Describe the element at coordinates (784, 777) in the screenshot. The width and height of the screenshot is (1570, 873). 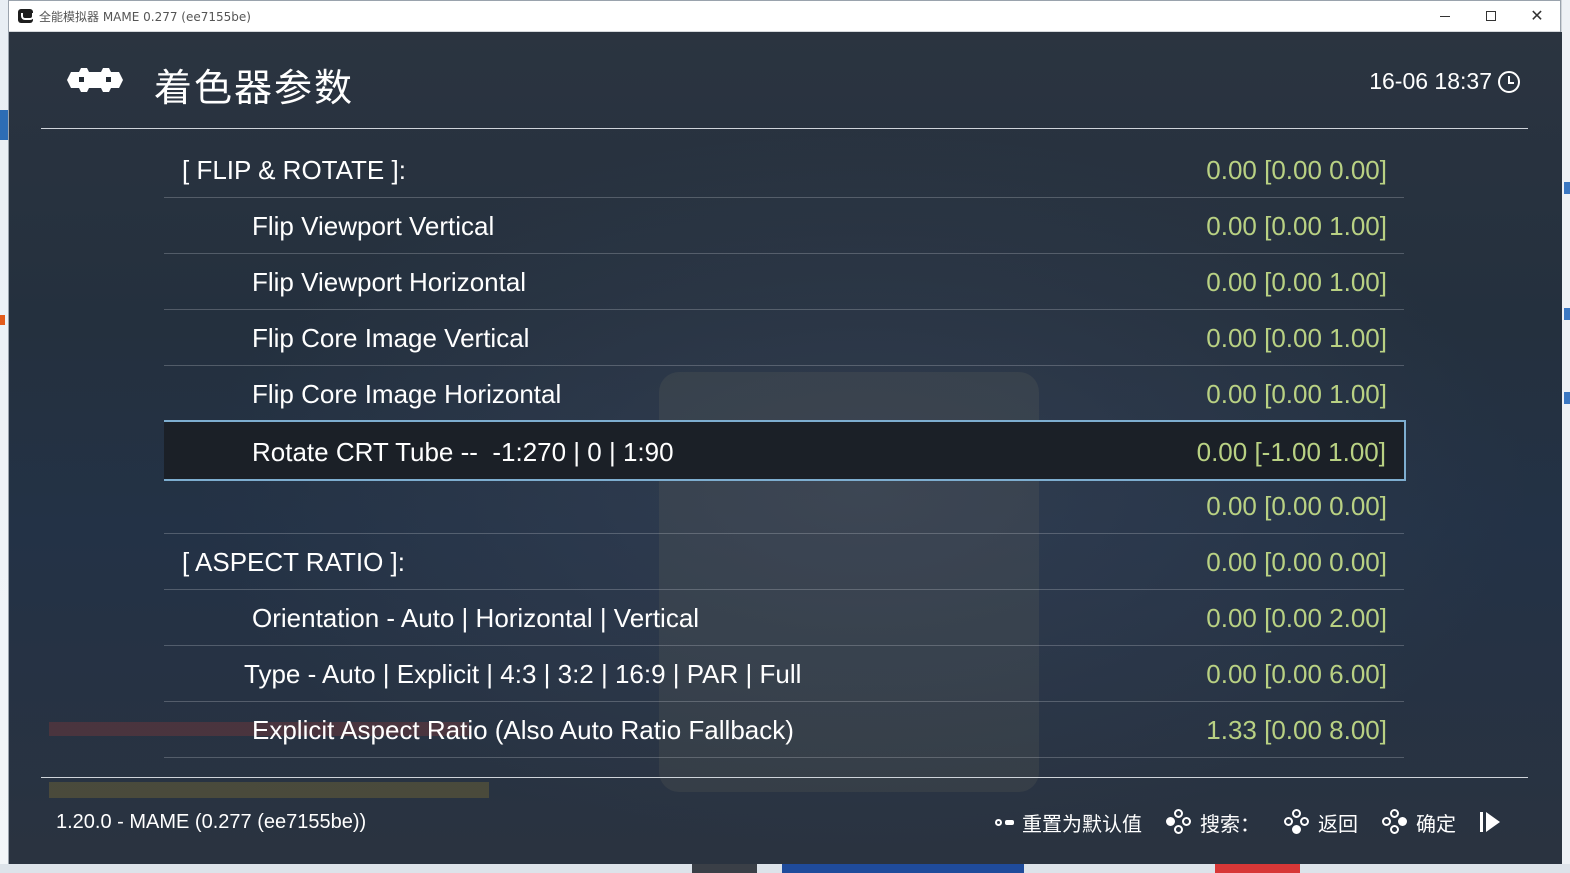
I see `footer-divider` at that location.